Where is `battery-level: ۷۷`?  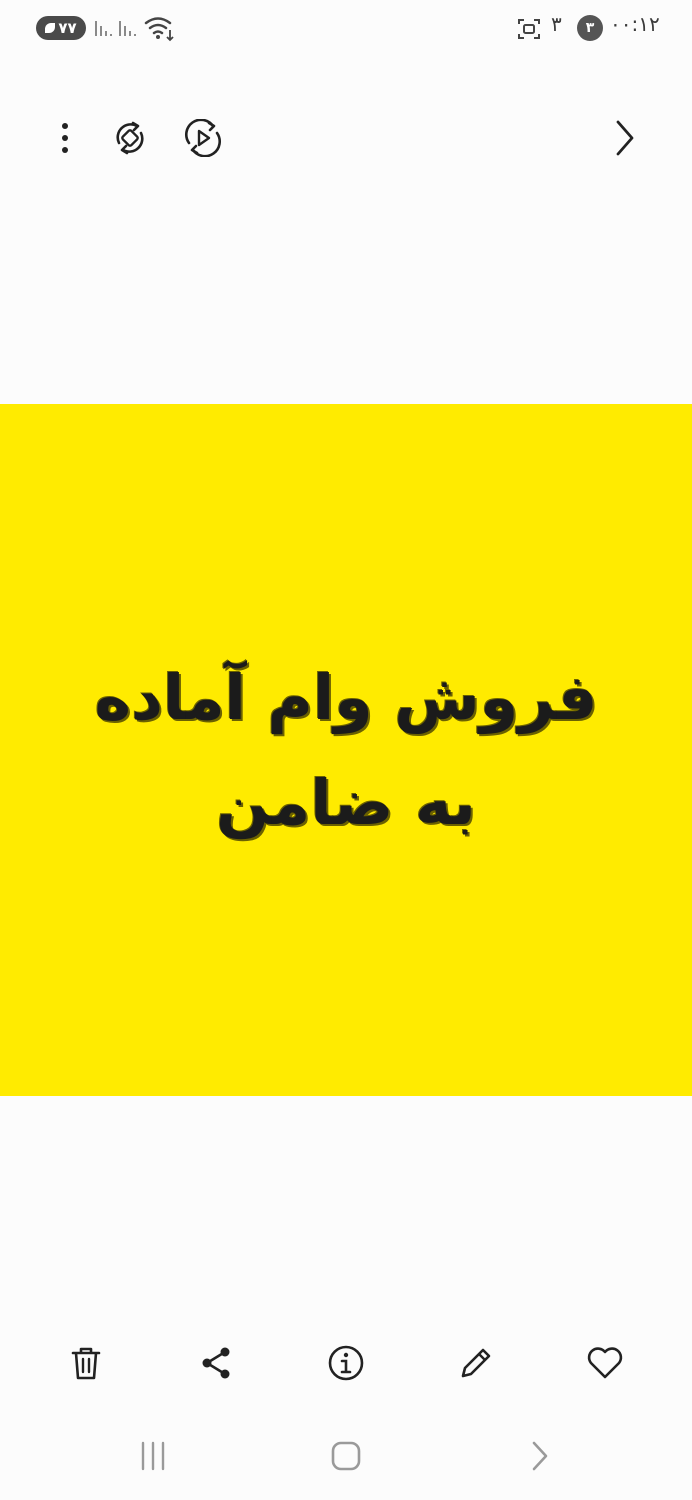
battery-level: ۷۷ is located at coordinates (67, 28).